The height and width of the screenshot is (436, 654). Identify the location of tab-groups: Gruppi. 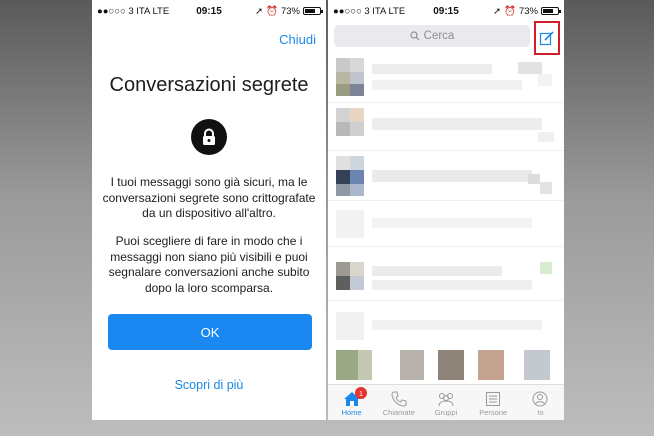
(445, 402).